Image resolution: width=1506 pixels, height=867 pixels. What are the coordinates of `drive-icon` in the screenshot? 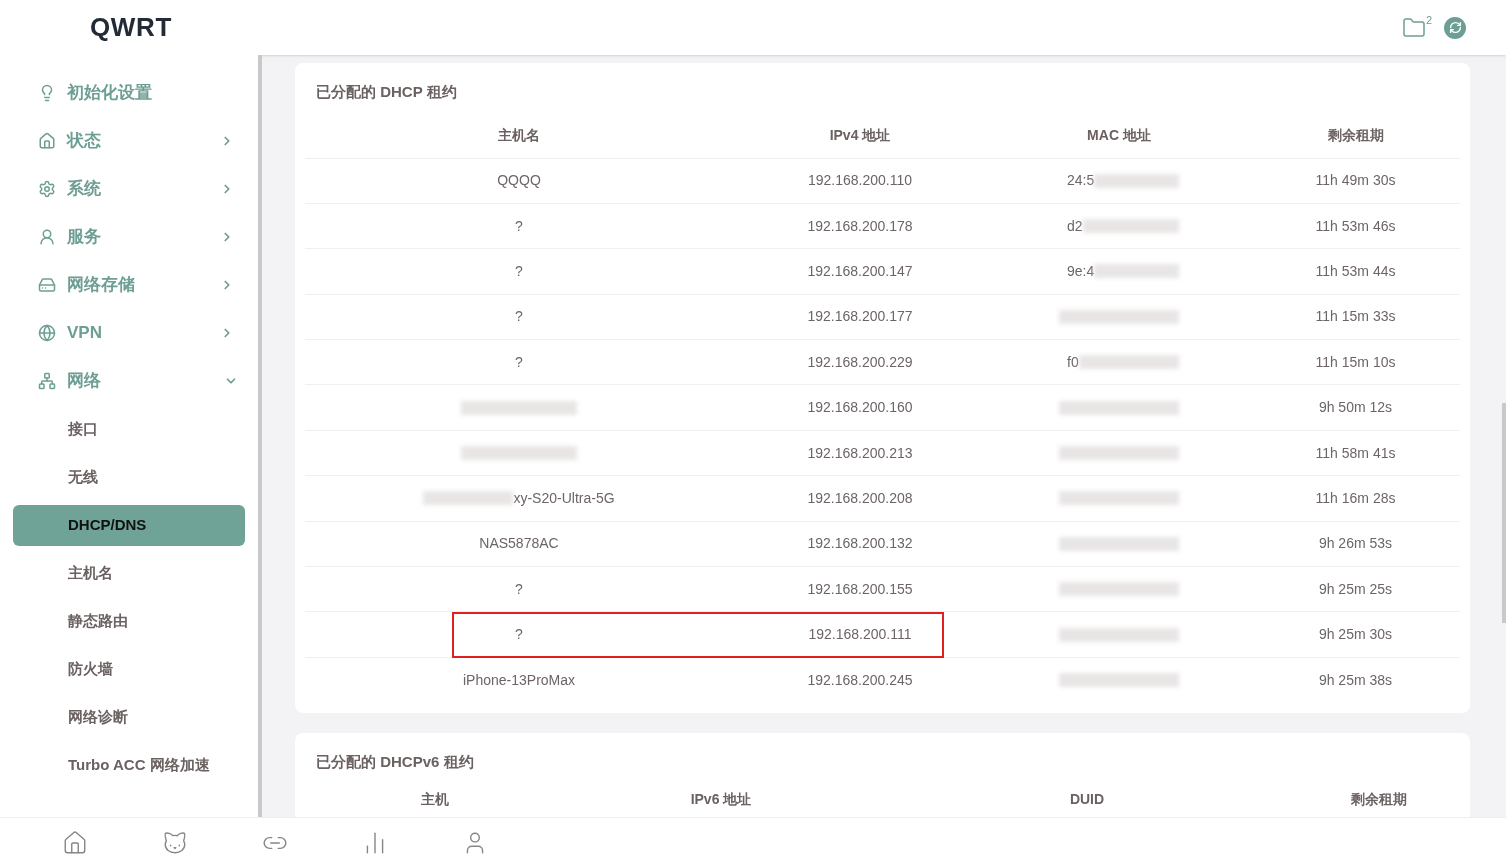 It's located at (47, 285).